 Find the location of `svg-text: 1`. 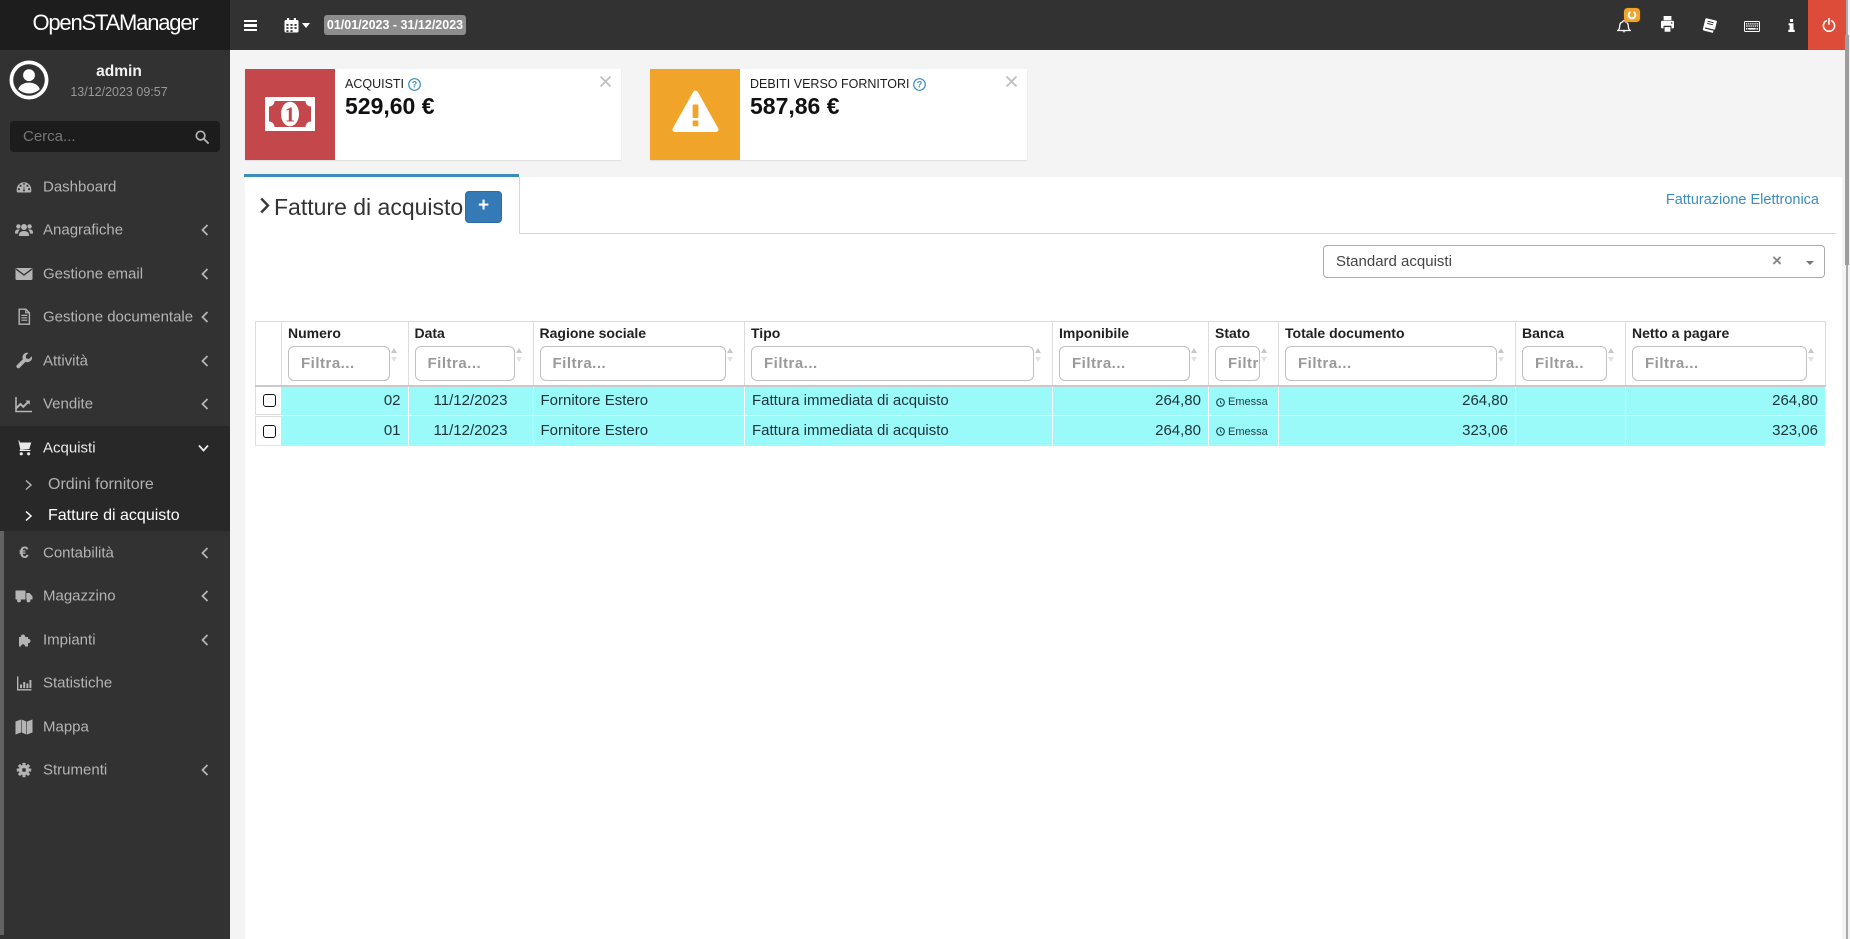

svg-text: 1 is located at coordinates (290, 115).